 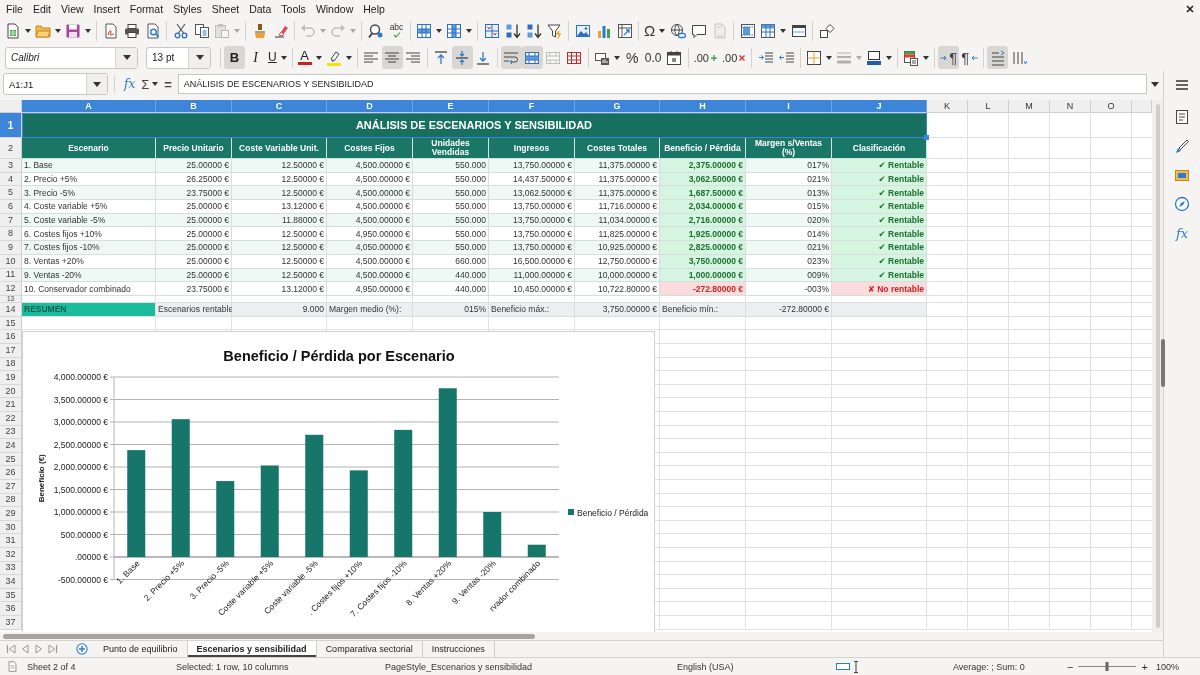 I want to click on column-header: K, so click(x=947, y=106).